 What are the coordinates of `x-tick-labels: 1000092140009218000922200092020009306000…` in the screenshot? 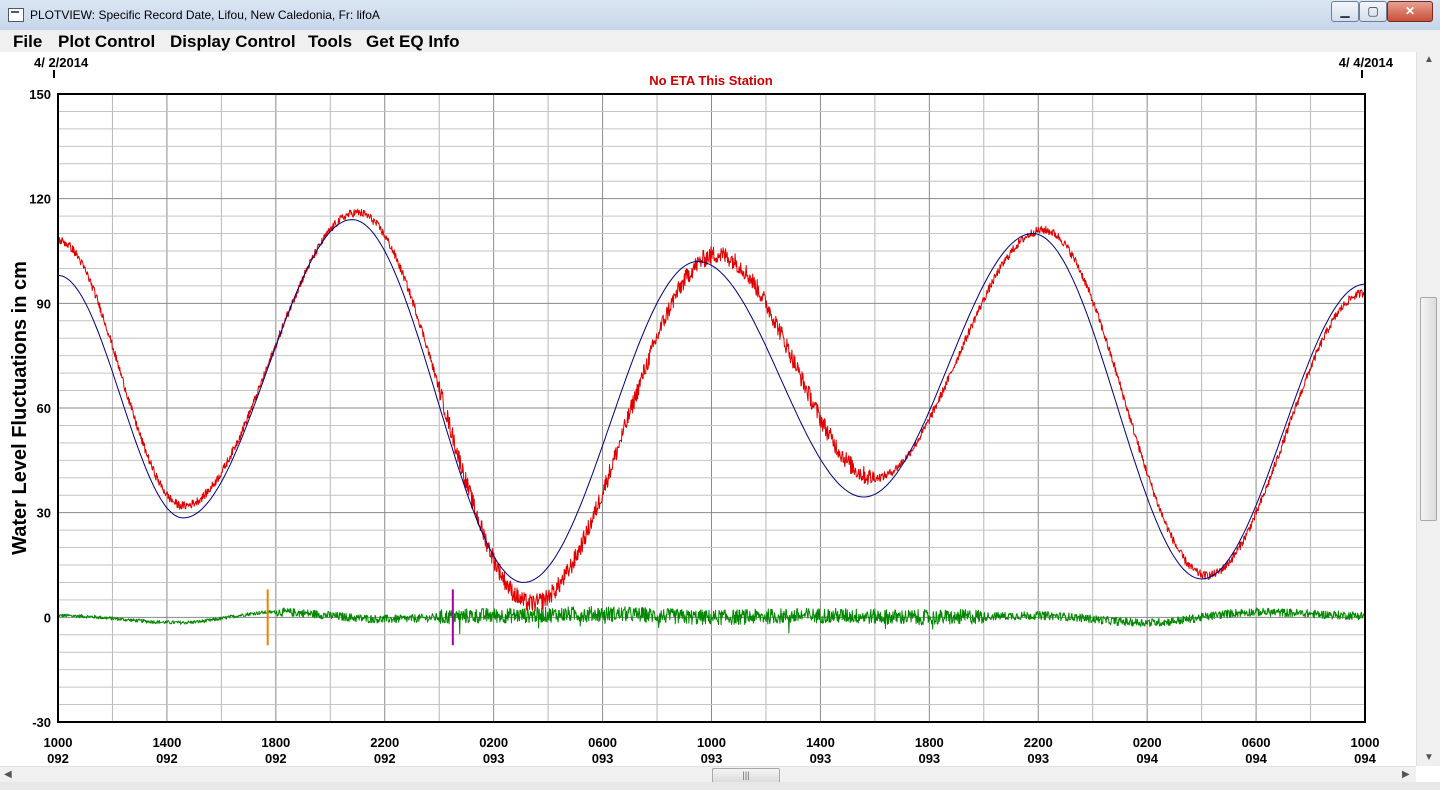 It's located at (712, 750).